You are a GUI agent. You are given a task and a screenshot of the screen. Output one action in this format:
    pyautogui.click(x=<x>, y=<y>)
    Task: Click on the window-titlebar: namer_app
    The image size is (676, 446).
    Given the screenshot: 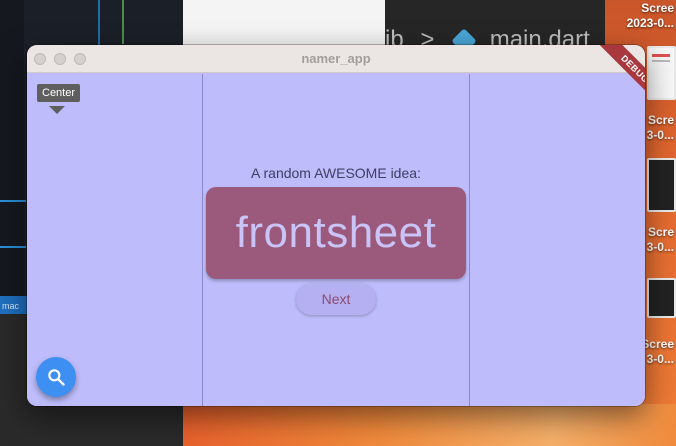 What is the action you would take?
    pyautogui.click(x=336, y=59)
    